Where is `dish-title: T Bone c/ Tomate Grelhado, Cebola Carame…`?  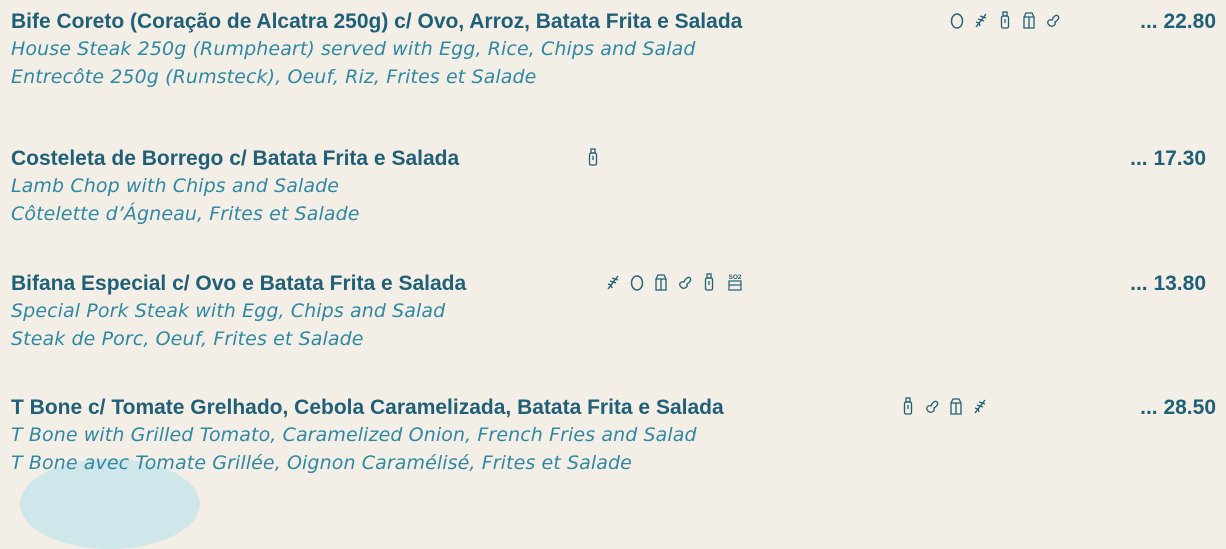 dish-title: T Bone c/ Tomate Grelhado, Cebola Carame… is located at coordinates (367, 407).